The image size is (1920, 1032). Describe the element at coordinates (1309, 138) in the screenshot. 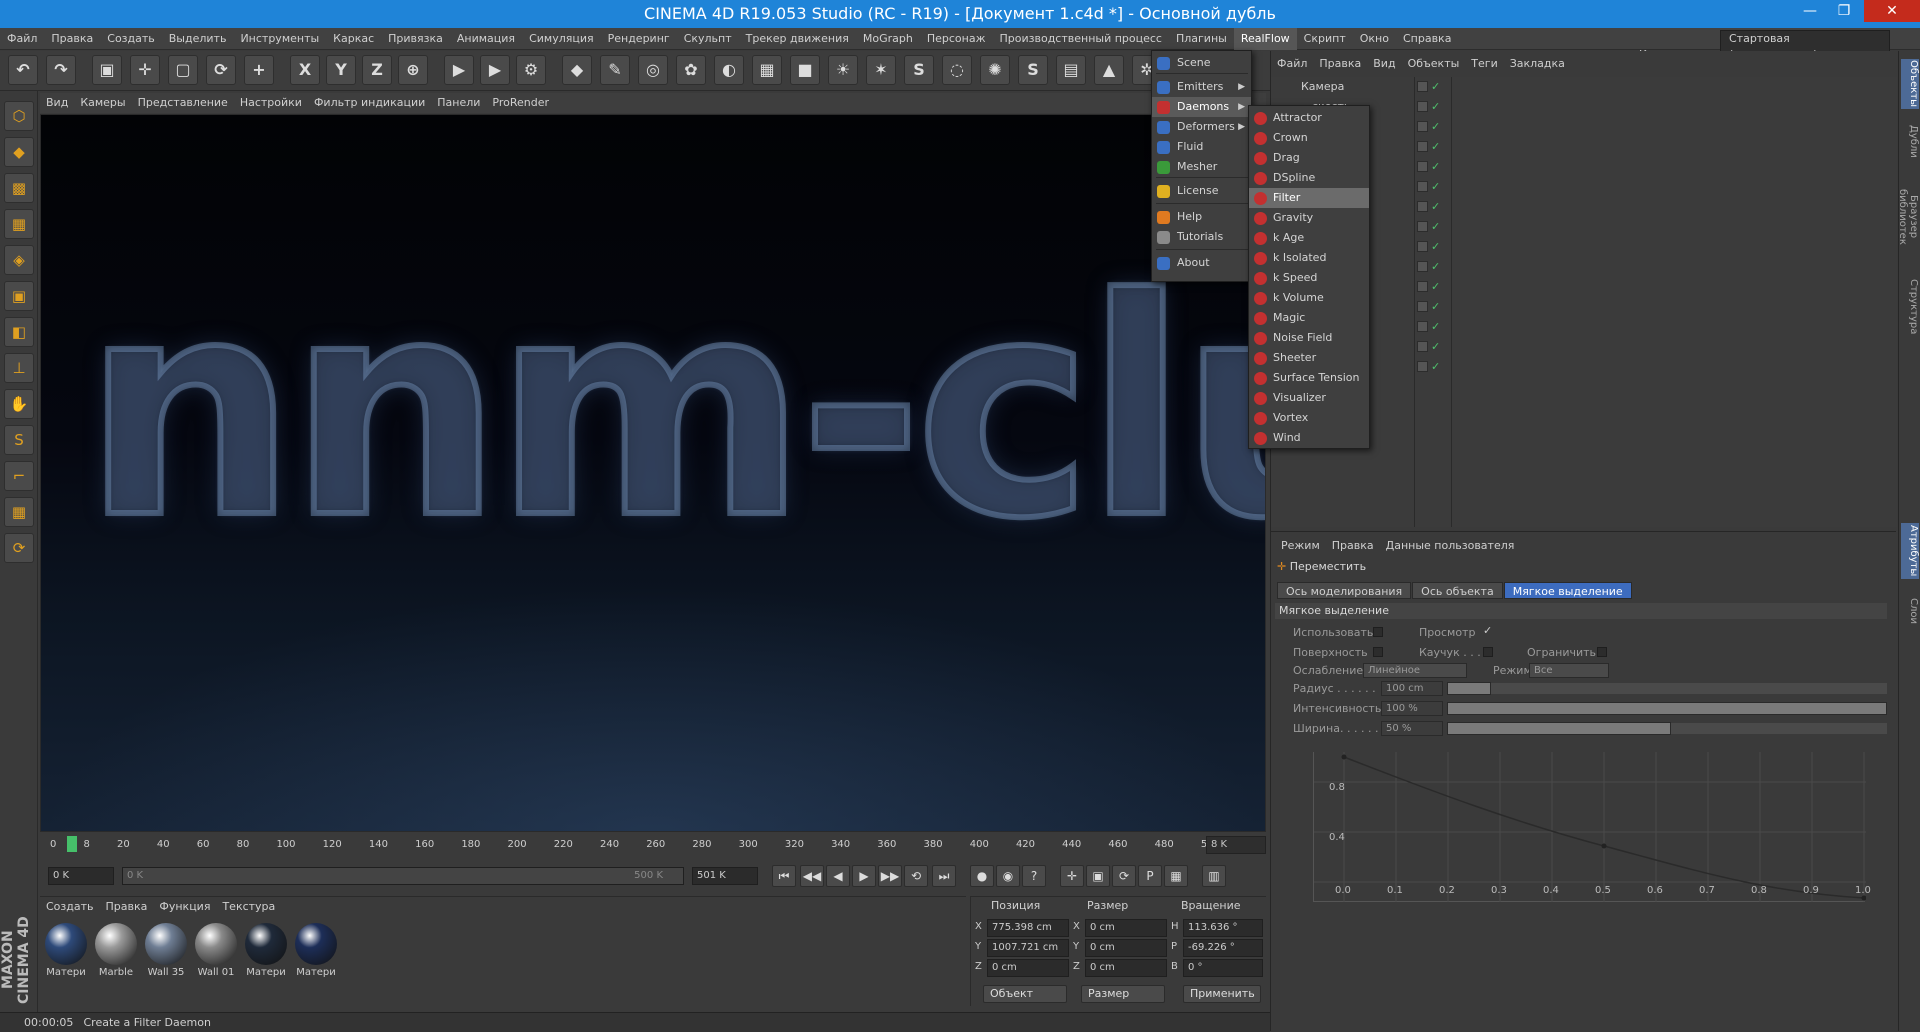

I see `daemon-item: Crown` at that location.